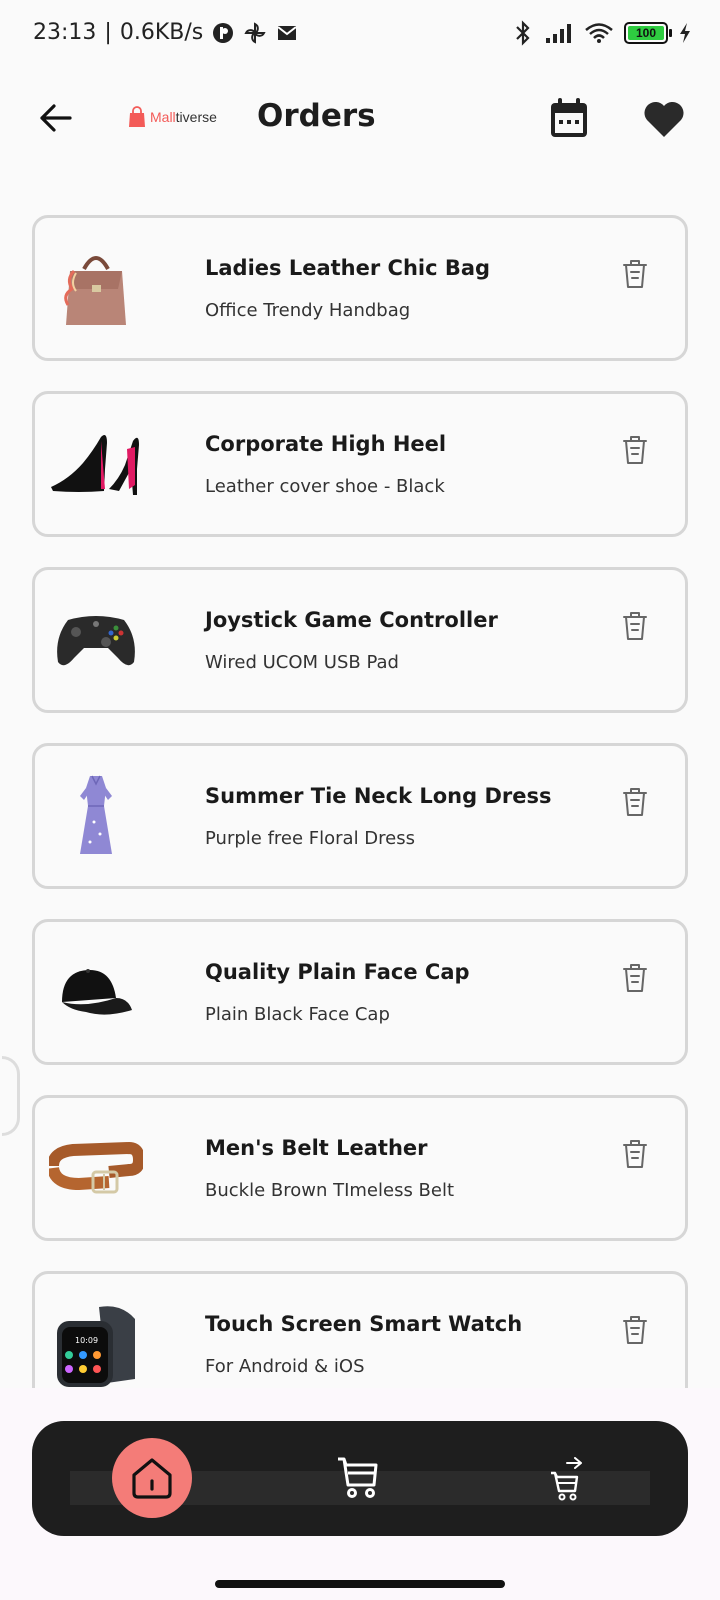 This screenshot has height=1600, width=720. What do you see at coordinates (196, 117) in the screenshot?
I see `brand-name-part2: tiverse` at bounding box center [196, 117].